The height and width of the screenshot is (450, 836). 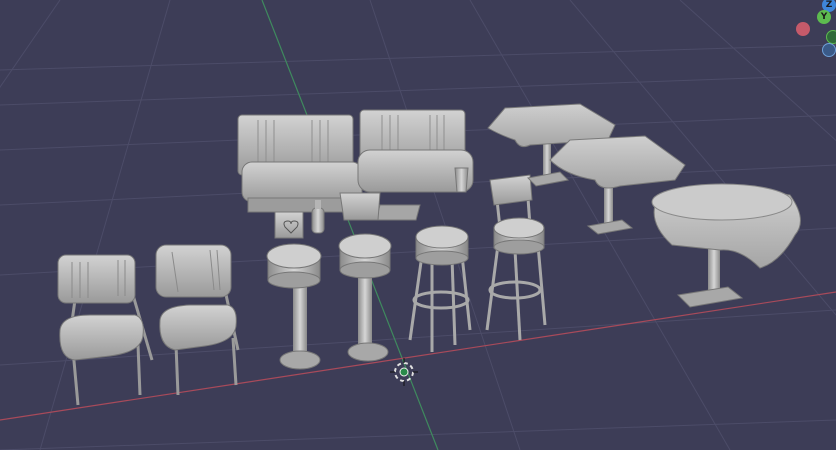 I want to click on gizmo-y-axis: Y, so click(x=824, y=17).